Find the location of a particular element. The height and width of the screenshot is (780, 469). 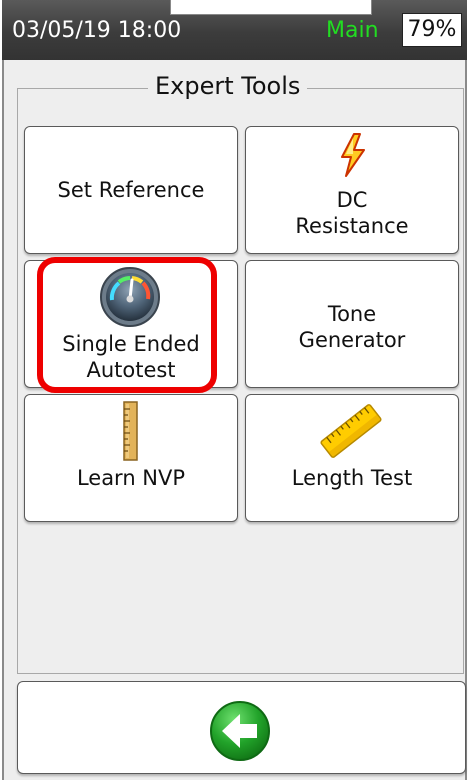

ruler-vertical-icon is located at coordinates (130, 431).